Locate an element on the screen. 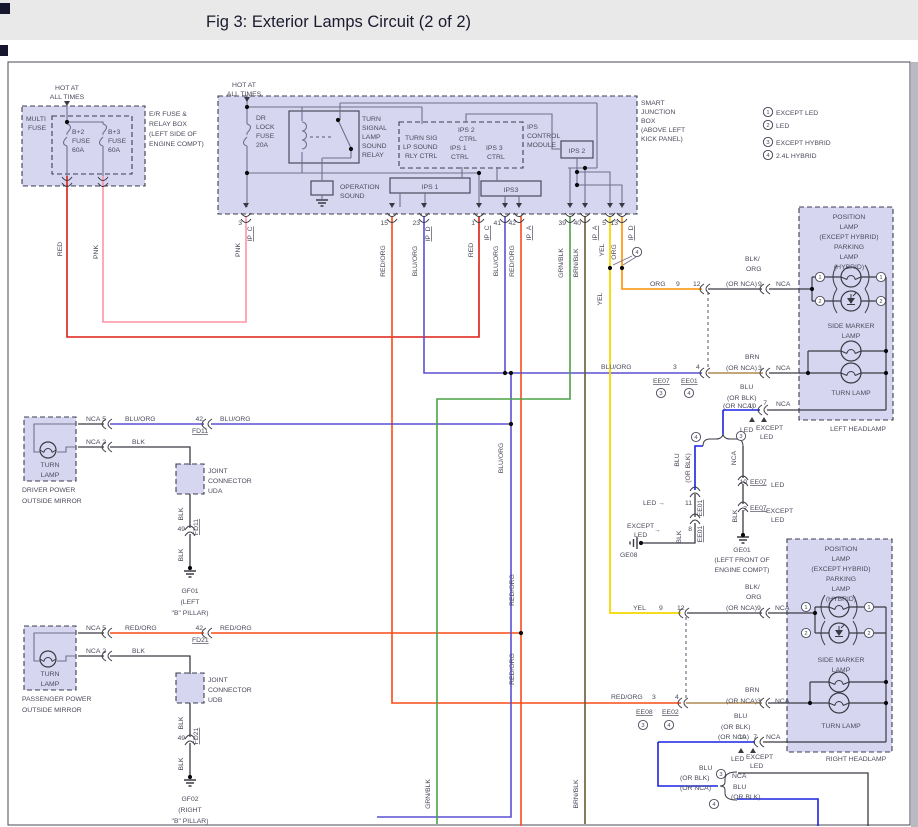 The width and height of the screenshot is (918, 827). diagram-label: IPS3 is located at coordinates (511, 190).